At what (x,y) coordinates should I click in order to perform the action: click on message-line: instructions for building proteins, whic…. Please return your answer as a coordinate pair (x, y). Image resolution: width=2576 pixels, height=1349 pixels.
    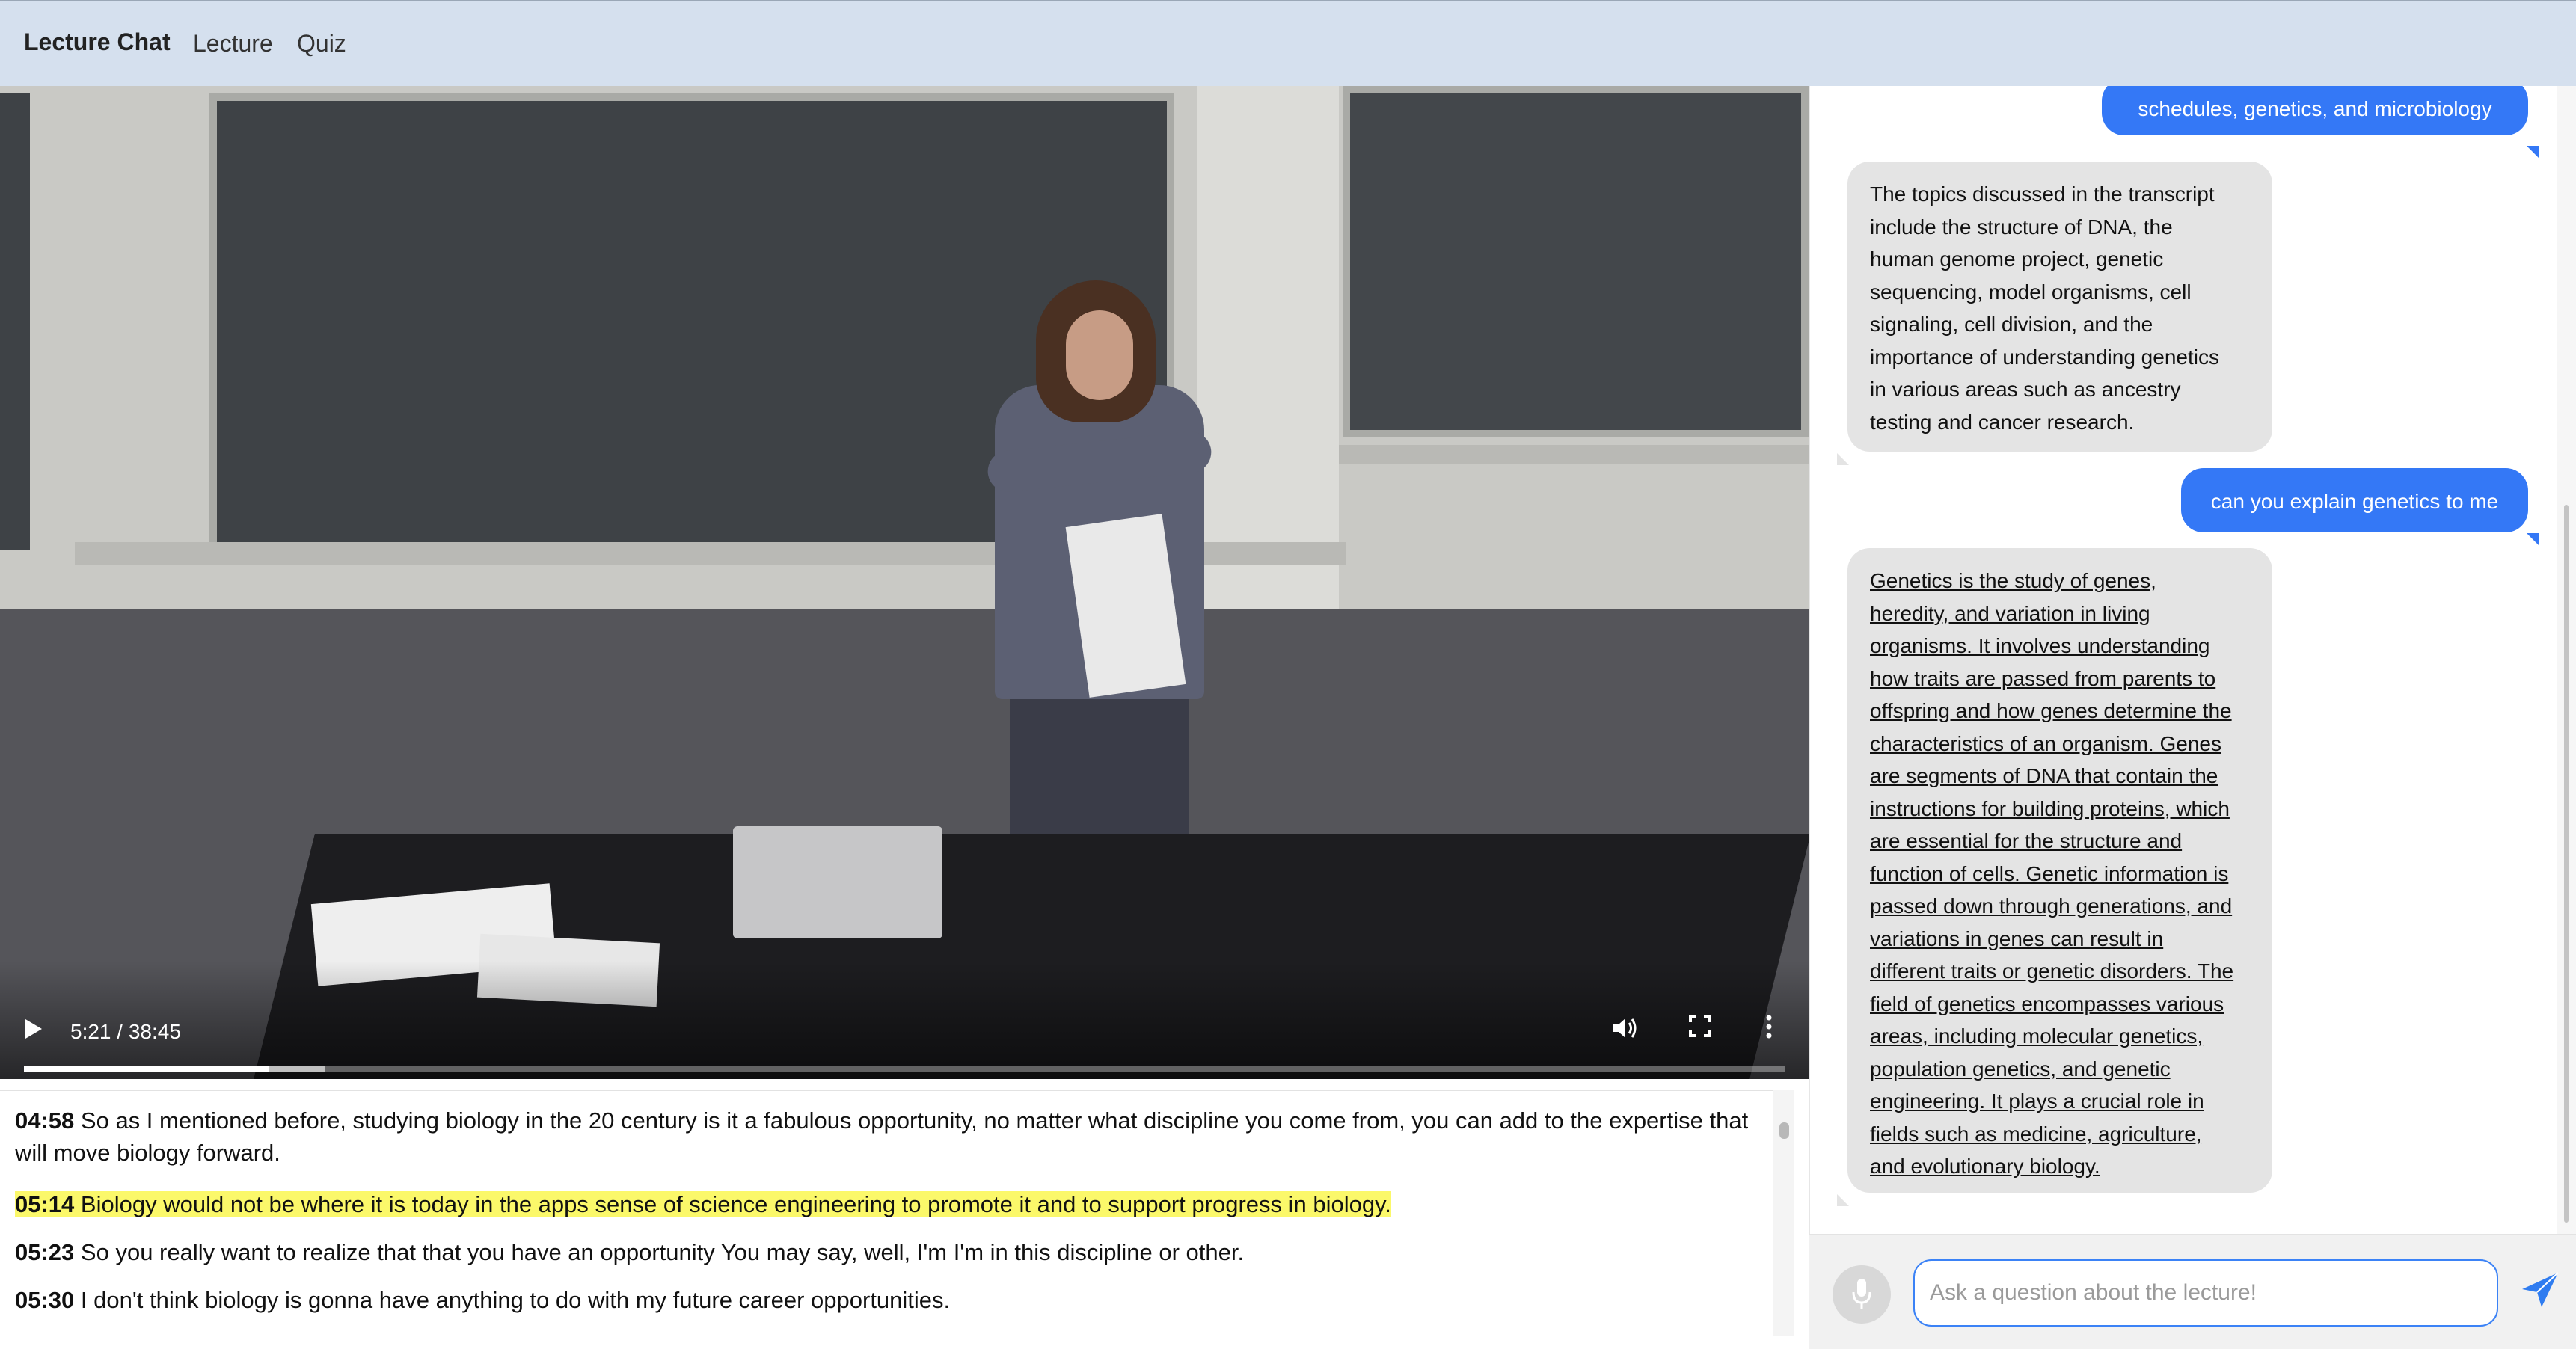
    Looking at the image, I should click on (2050, 808).